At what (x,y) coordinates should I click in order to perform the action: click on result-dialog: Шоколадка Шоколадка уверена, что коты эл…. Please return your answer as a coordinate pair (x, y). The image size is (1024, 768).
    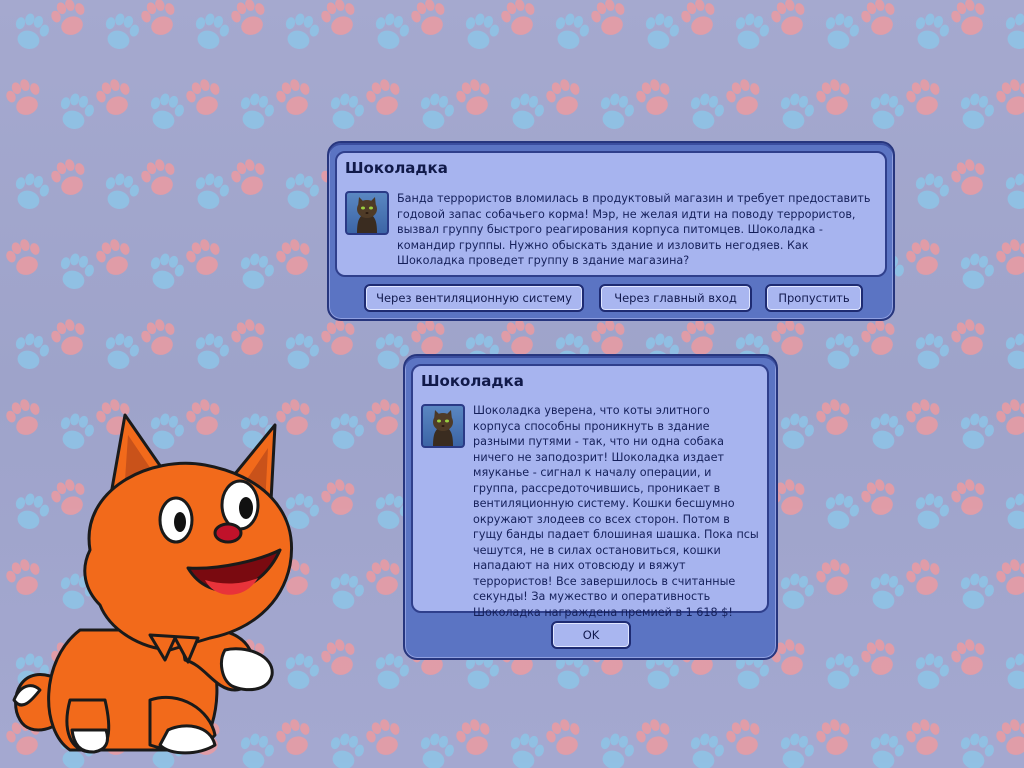
    Looking at the image, I should click on (590, 507).